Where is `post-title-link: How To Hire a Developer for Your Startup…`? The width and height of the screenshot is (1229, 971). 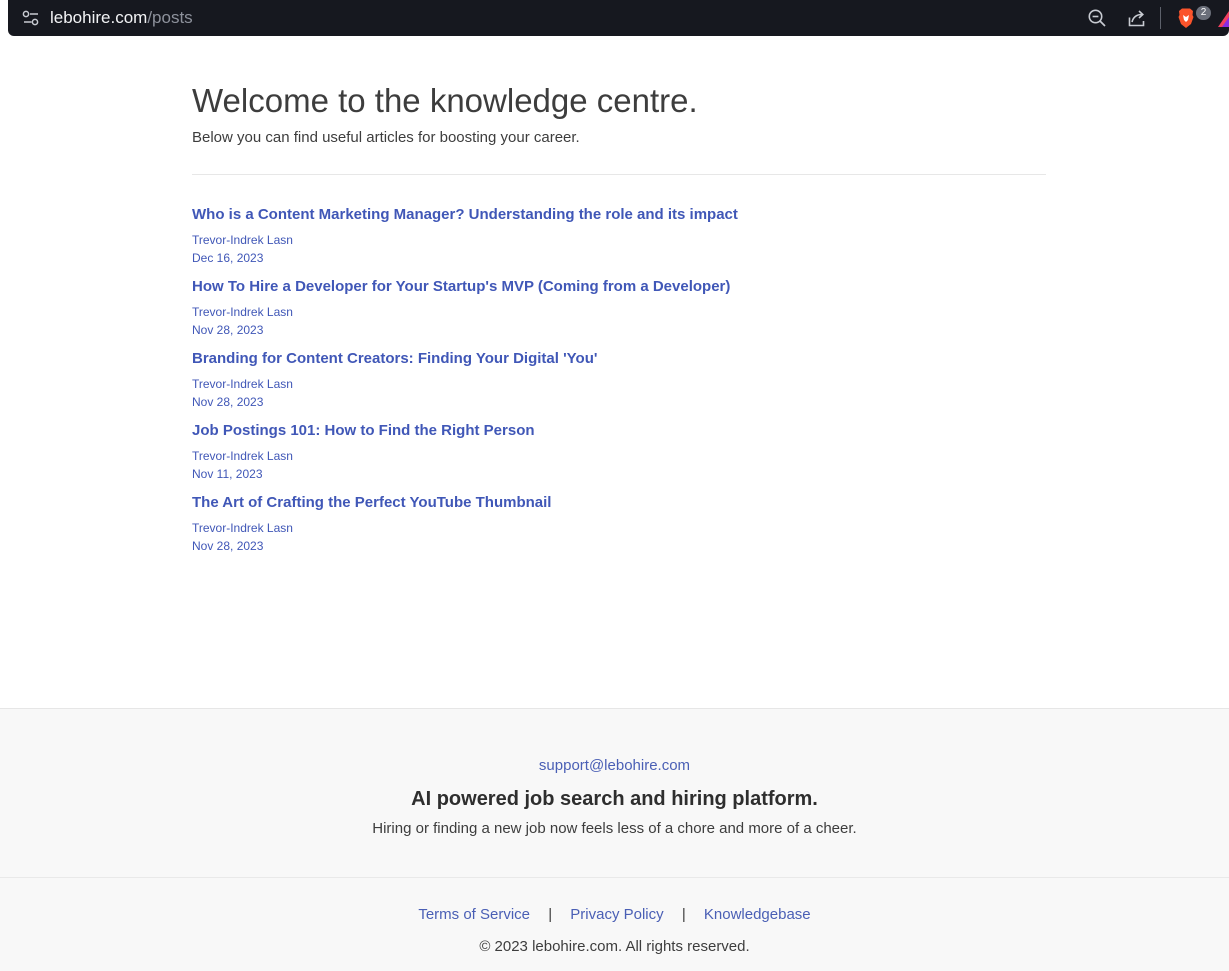
post-title-link: How To Hire a Developer for Your Startup… is located at coordinates (461, 287).